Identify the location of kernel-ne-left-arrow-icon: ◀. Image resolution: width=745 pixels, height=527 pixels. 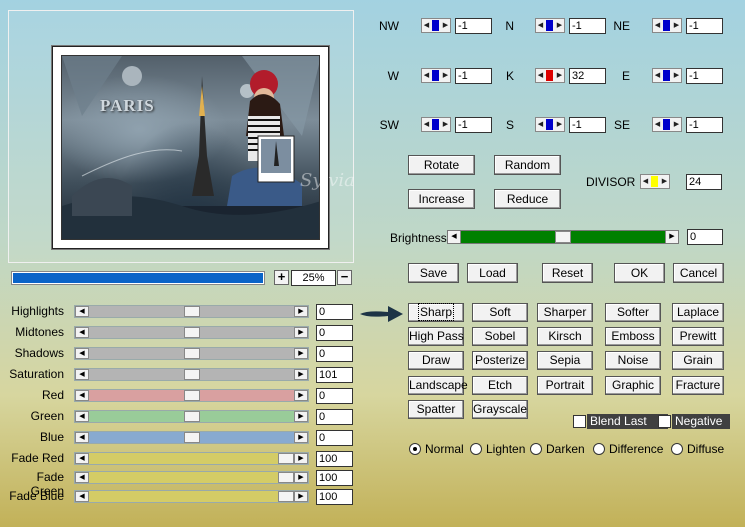
(657, 25).